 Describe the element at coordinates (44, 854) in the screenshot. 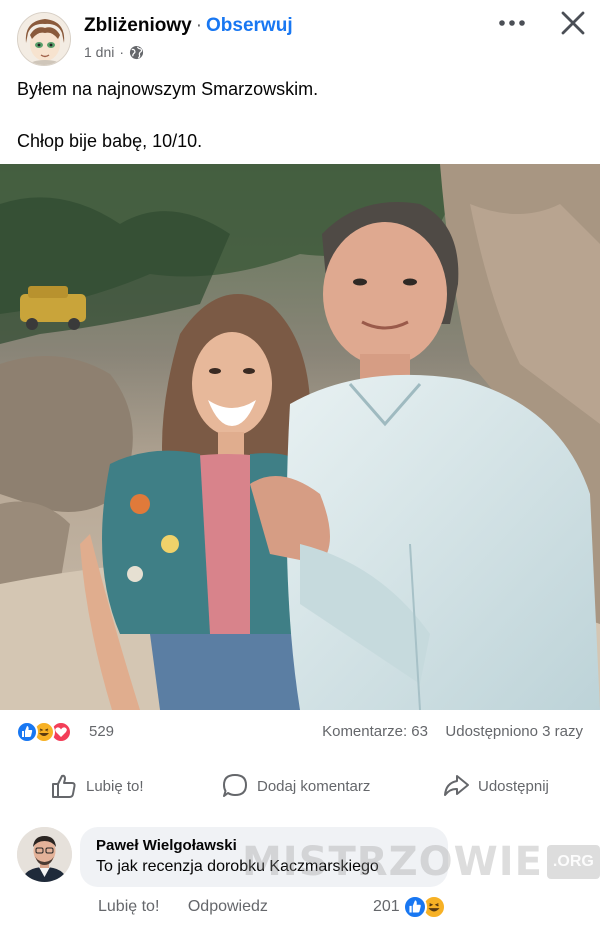

I see `commenter-avatar` at that location.